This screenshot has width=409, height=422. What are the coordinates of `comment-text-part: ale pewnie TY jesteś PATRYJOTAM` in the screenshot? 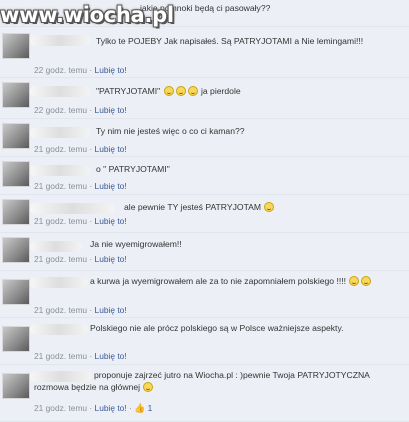 It's located at (193, 207).